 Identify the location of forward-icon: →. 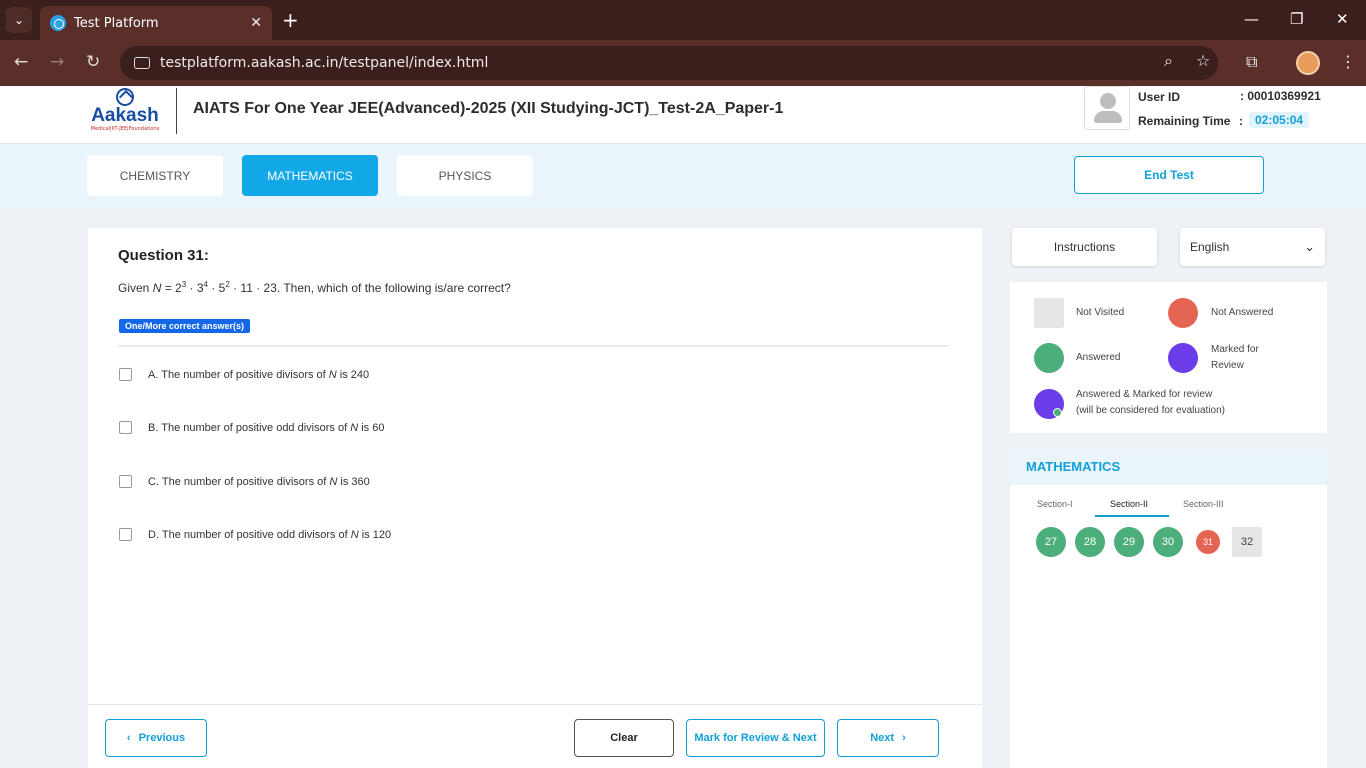
(57, 62).